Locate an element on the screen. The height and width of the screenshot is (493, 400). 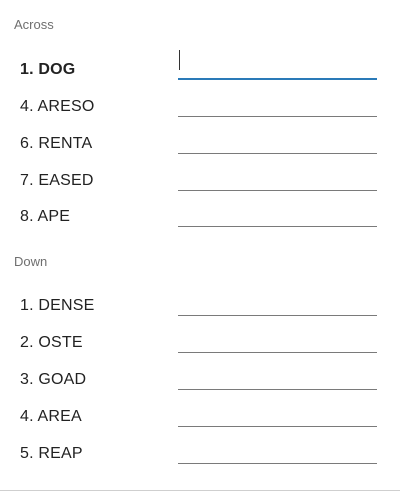
down-section-title: Down is located at coordinates (31, 261).